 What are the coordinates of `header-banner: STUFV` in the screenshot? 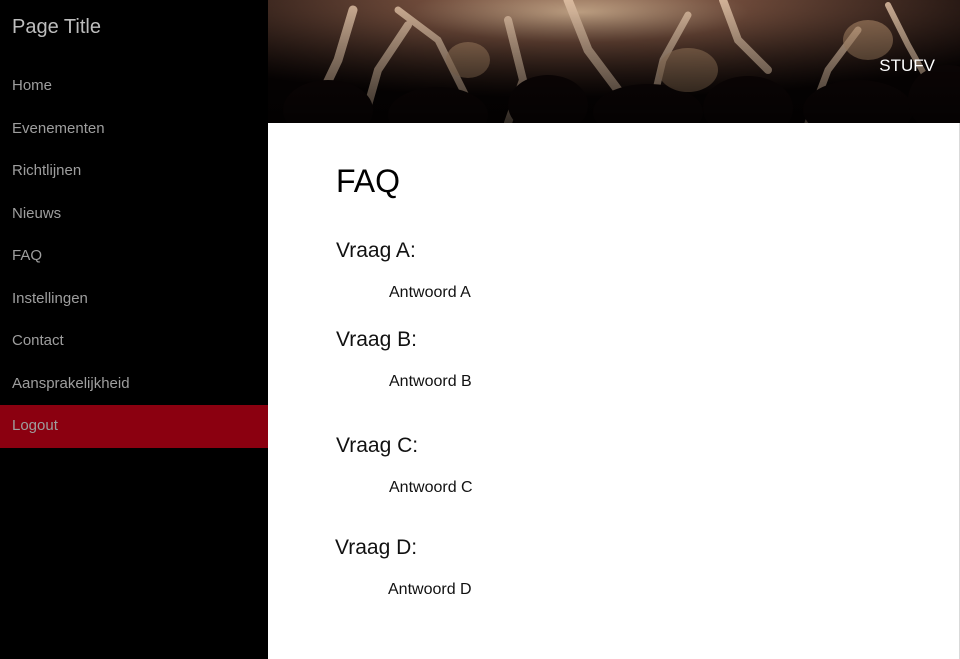 It's located at (614, 61).